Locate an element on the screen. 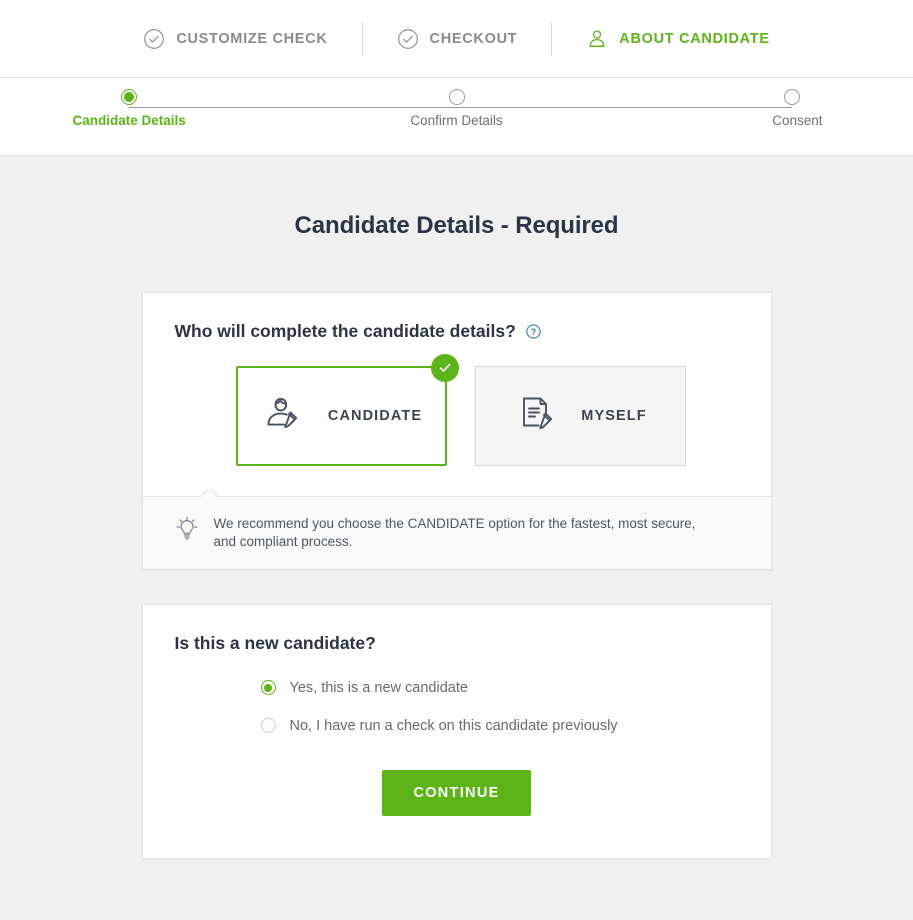 The image size is (913, 920). radio-label: Yes, this is a new candidate is located at coordinates (378, 687).